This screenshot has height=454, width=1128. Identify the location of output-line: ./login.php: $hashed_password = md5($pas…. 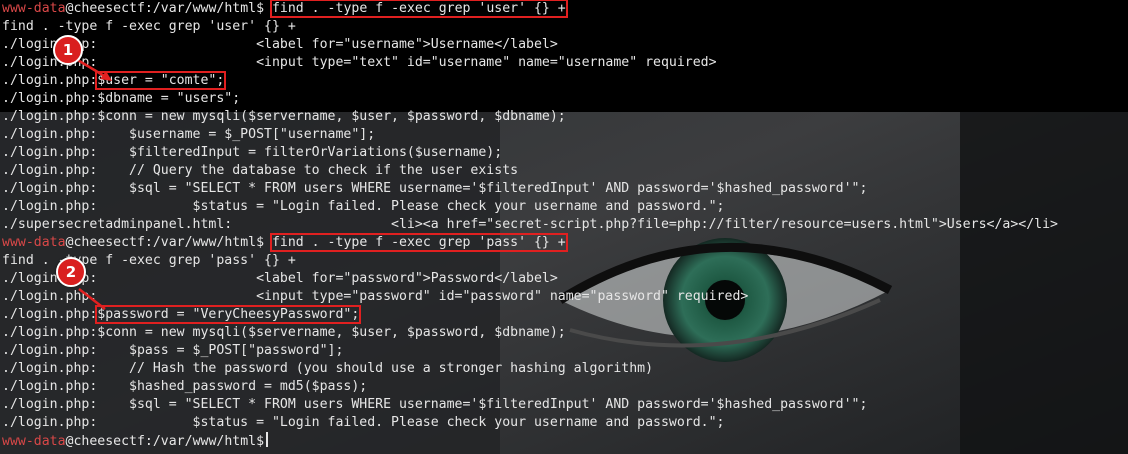
(185, 386).